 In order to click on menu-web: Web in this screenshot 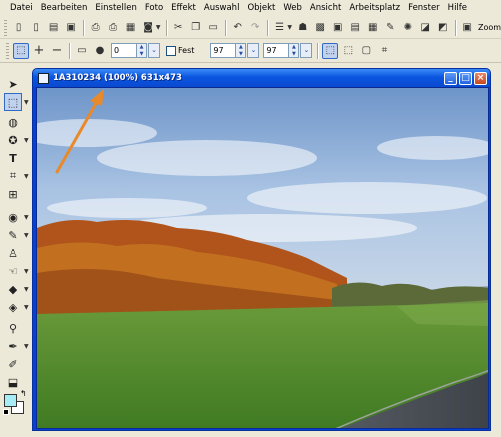, I will do `click(292, 8)`.